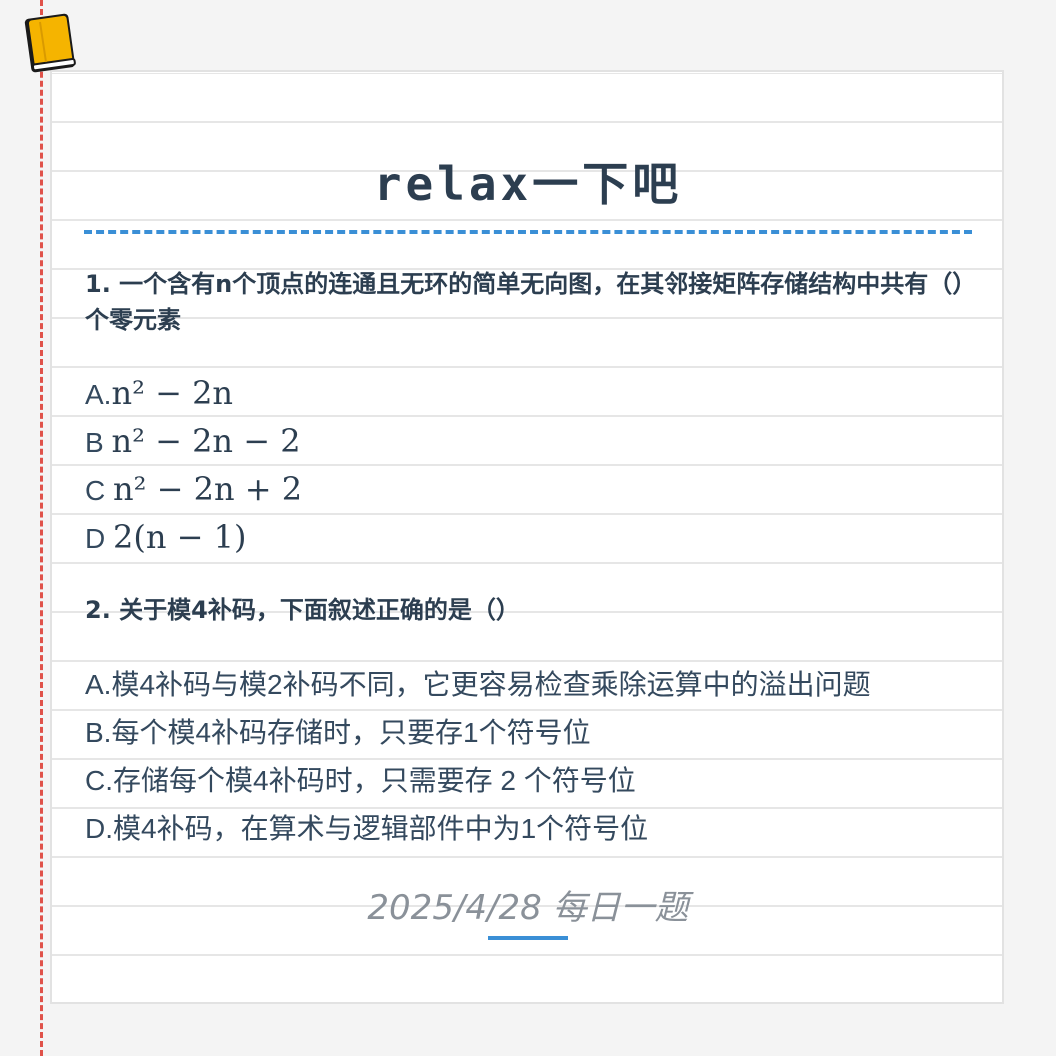  Describe the element at coordinates (528, 232) in the screenshot. I see `title-divider` at that location.